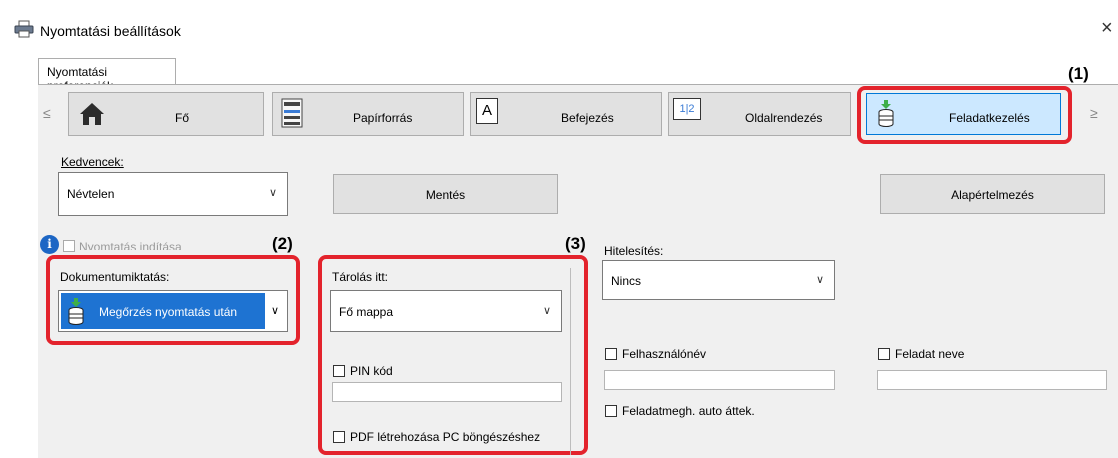 The height and width of the screenshot is (458, 1118). I want to click on nav-label-paper-source: Papírforrás, so click(383, 118).